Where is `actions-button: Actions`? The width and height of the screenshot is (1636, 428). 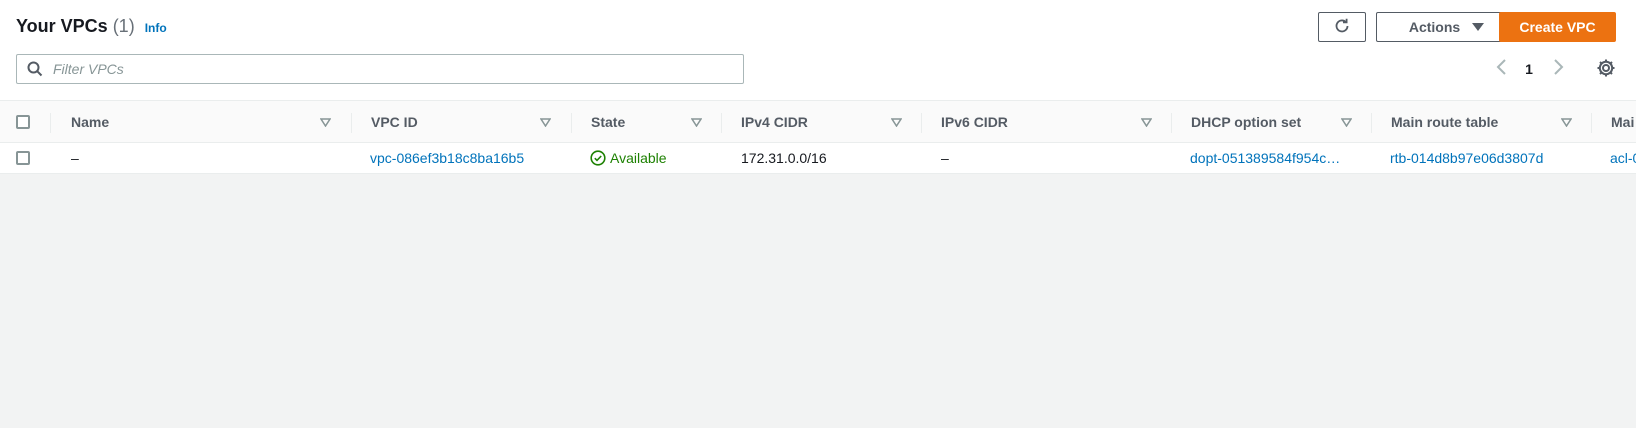
actions-button: Actions is located at coordinates (1446, 27).